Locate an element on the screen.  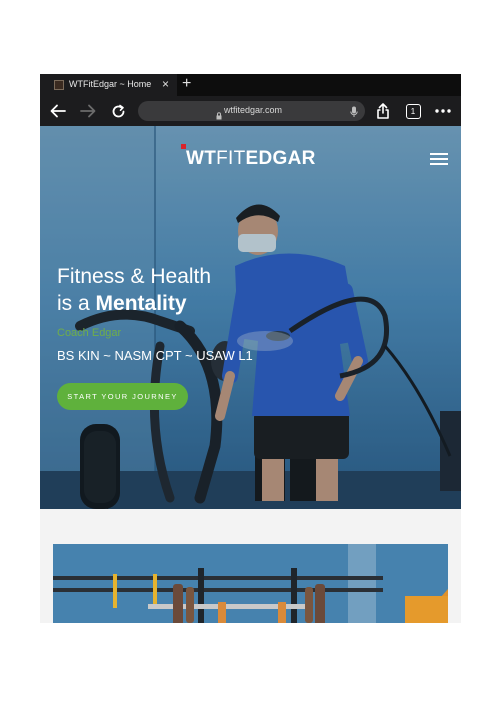
hero-headline-line1: Fitness & Health is located at coordinates (134, 276).